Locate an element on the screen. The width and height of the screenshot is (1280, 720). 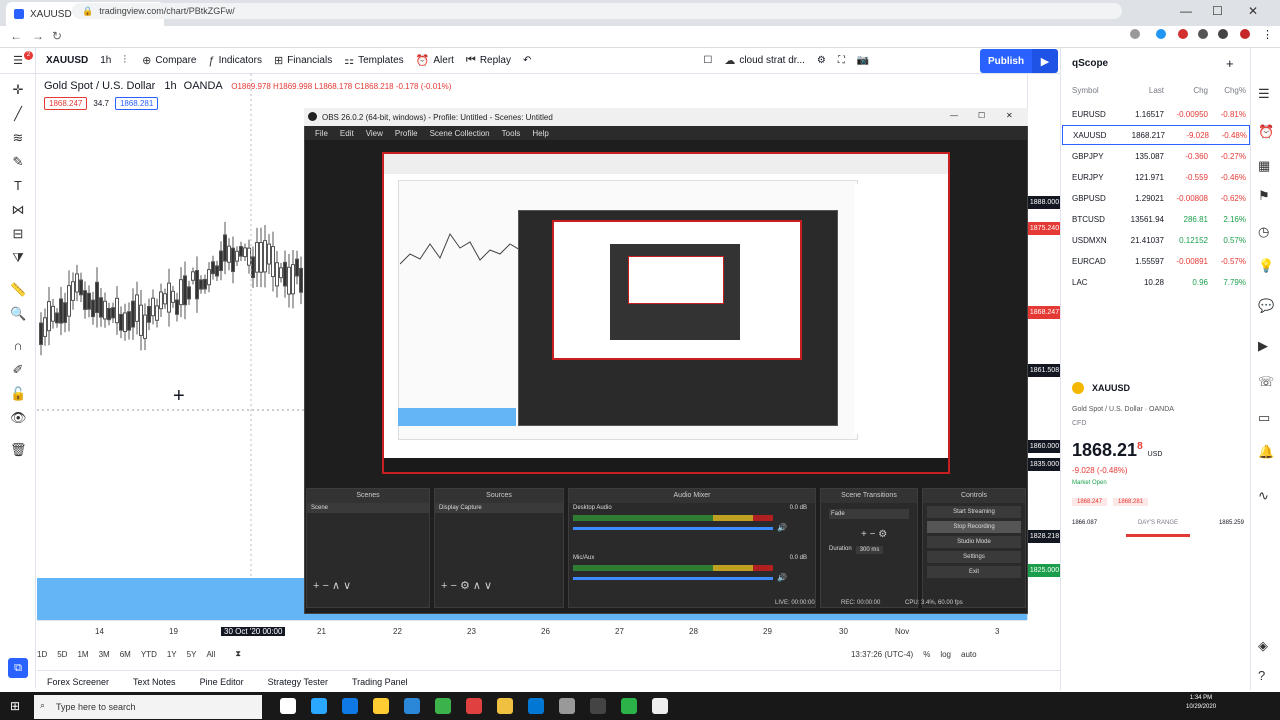
obs-menu-item: Help is located at coordinates (540, 133).